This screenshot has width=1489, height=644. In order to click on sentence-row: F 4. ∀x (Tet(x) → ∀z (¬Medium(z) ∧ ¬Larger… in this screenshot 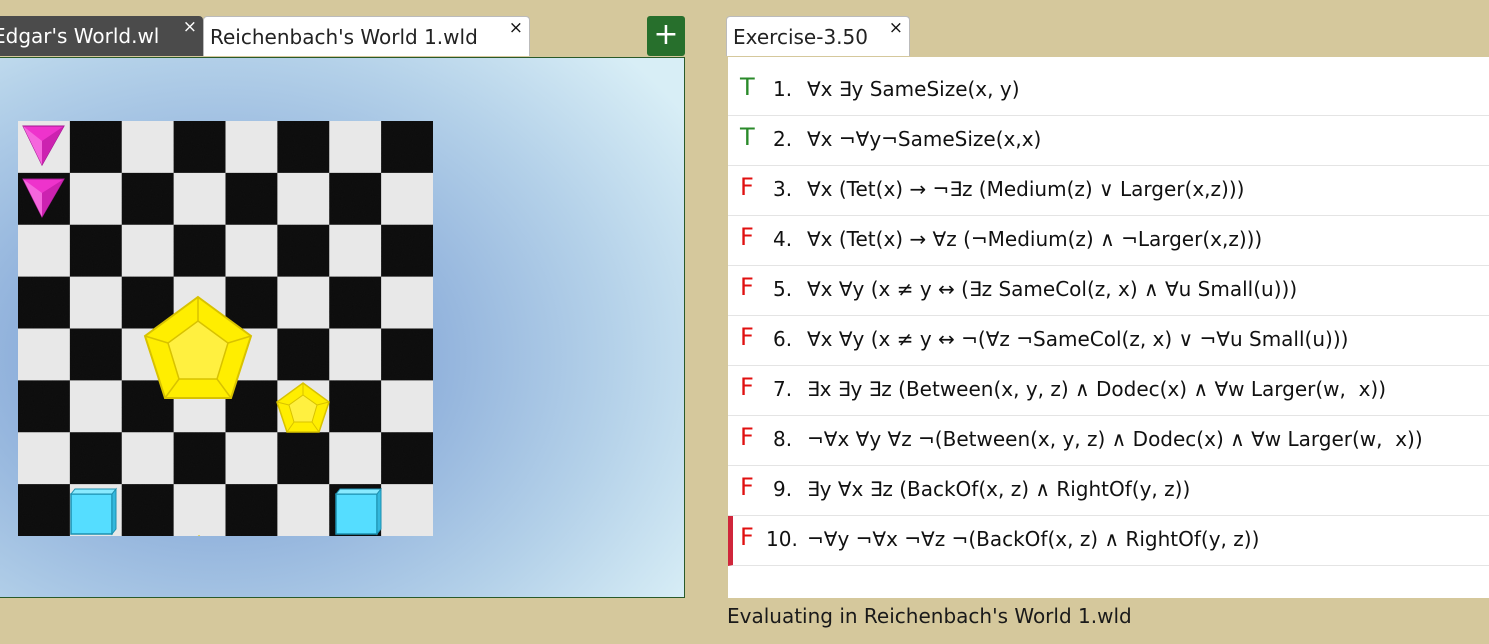, I will do `click(1108, 241)`.